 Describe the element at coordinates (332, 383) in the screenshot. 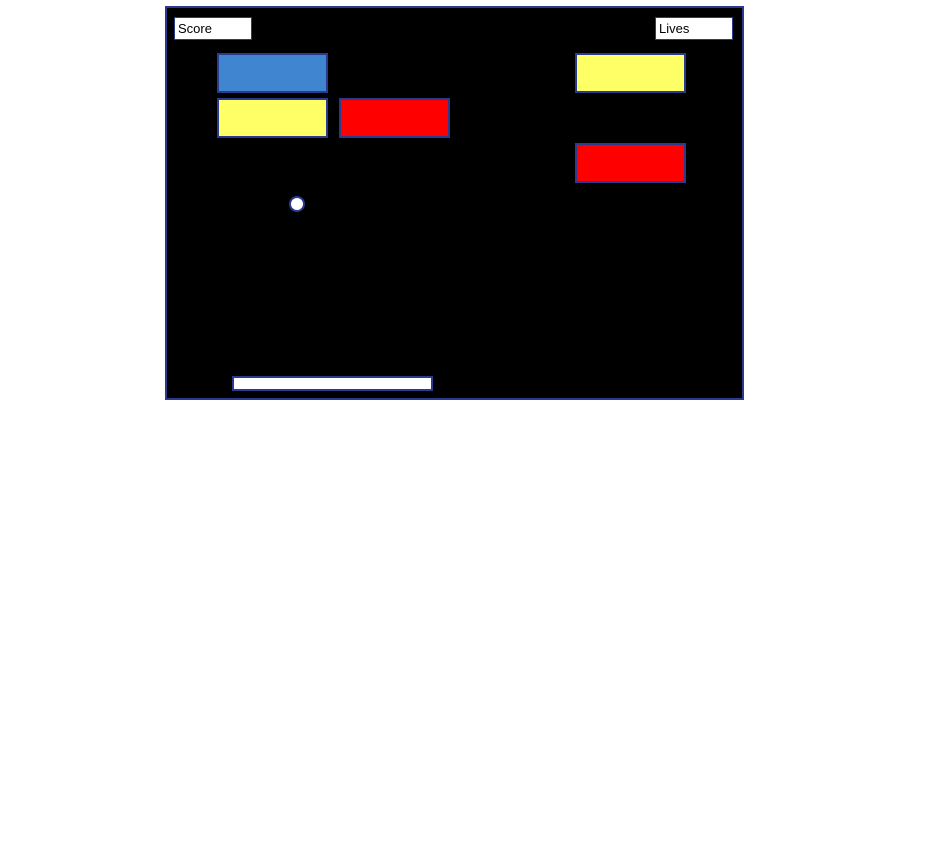

I see `paddle` at that location.